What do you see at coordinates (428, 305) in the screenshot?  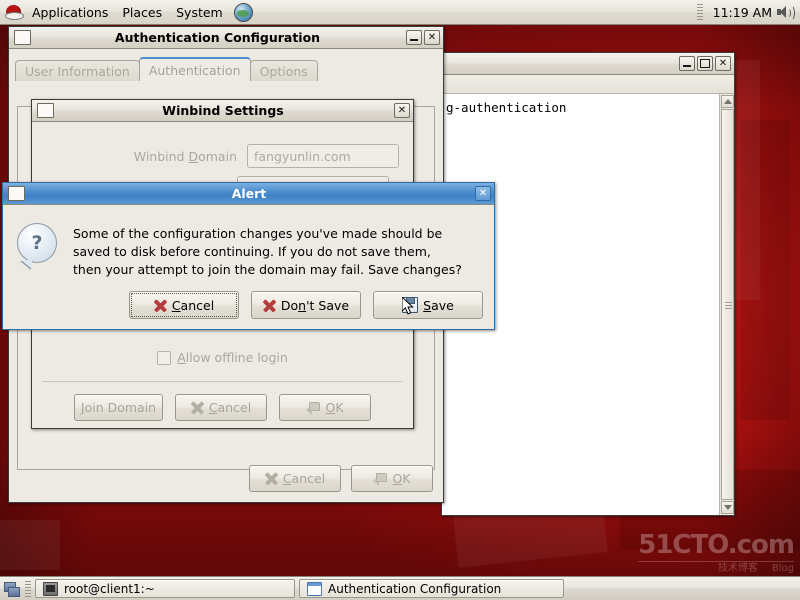 I see `alert-save-button: Save` at bounding box center [428, 305].